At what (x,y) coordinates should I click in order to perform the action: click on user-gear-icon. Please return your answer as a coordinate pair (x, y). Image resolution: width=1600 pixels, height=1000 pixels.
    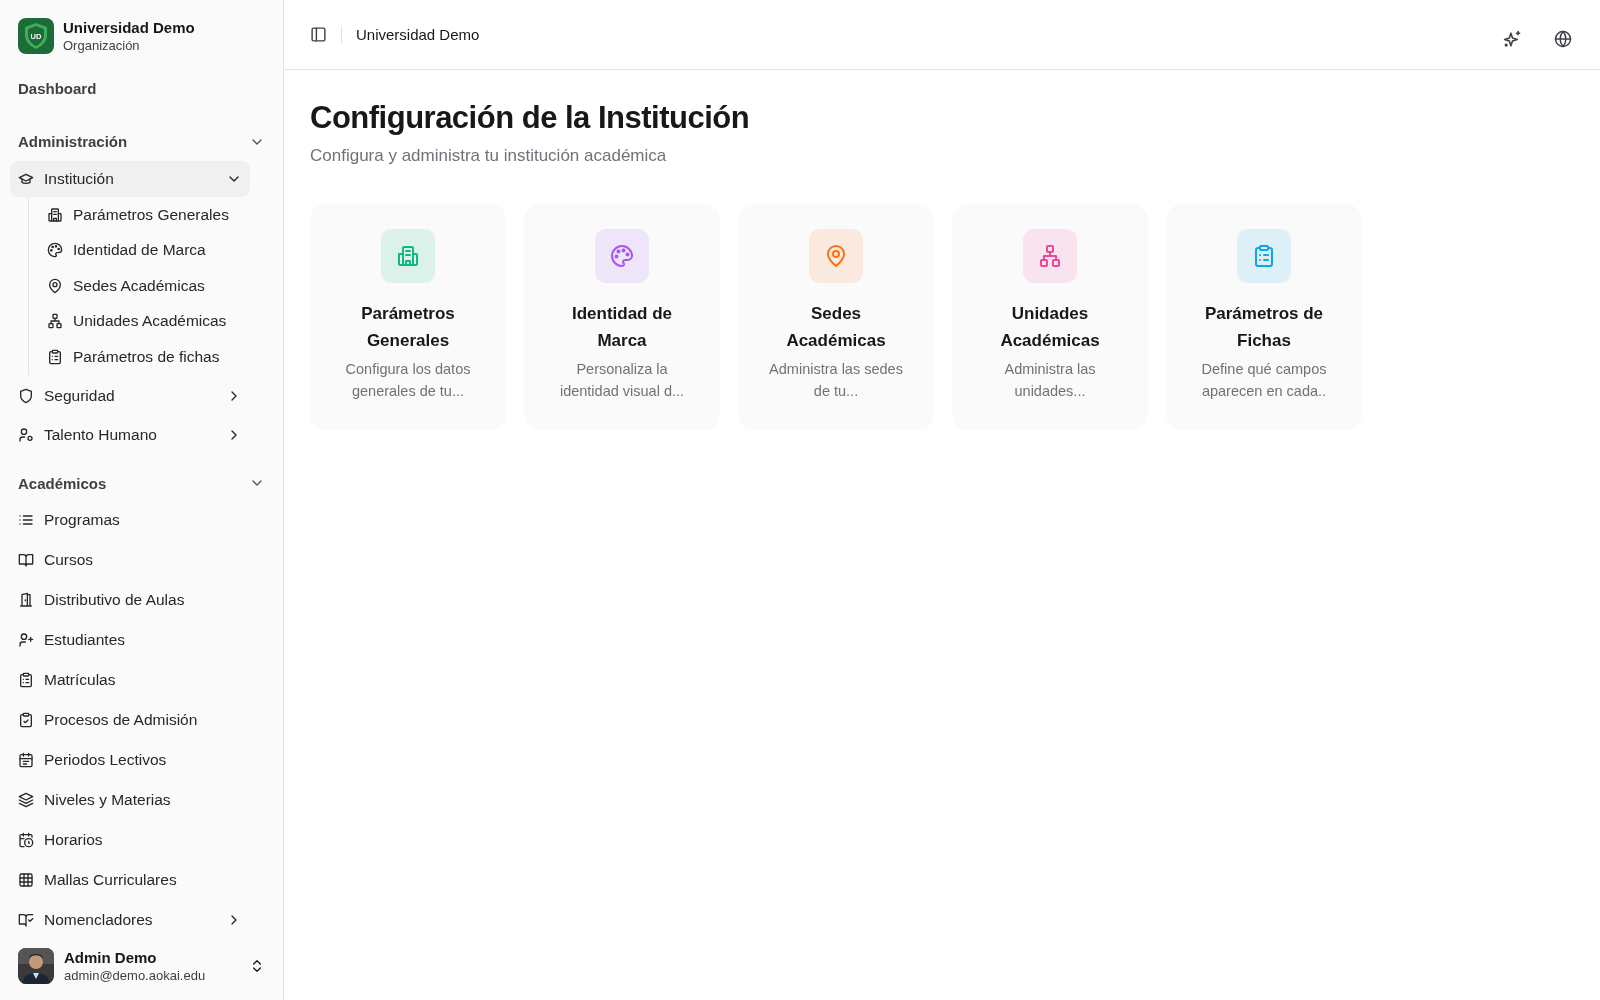
    Looking at the image, I should click on (26, 434).